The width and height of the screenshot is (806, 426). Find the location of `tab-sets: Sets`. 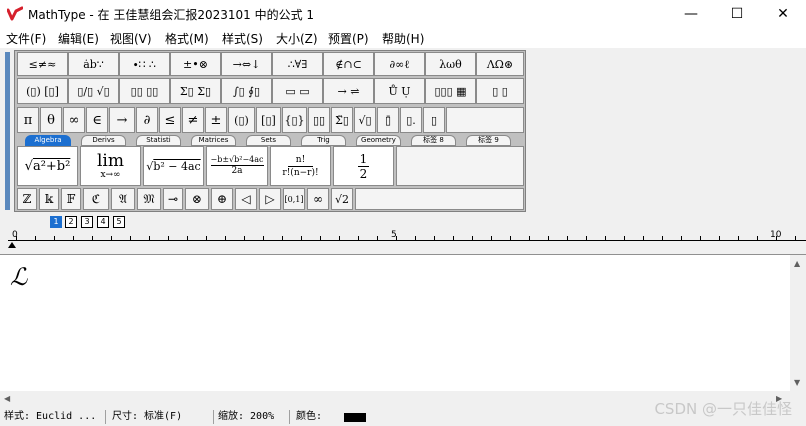

tab-sets: Sets is located at coordinates (268, 140).